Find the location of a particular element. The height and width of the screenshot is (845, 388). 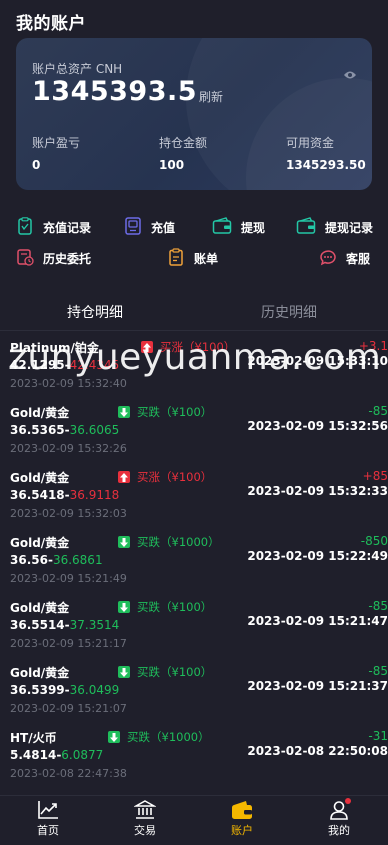

bottom-tabbar: 首页 交易 账户 我的 is located at coordinates (194, 820).